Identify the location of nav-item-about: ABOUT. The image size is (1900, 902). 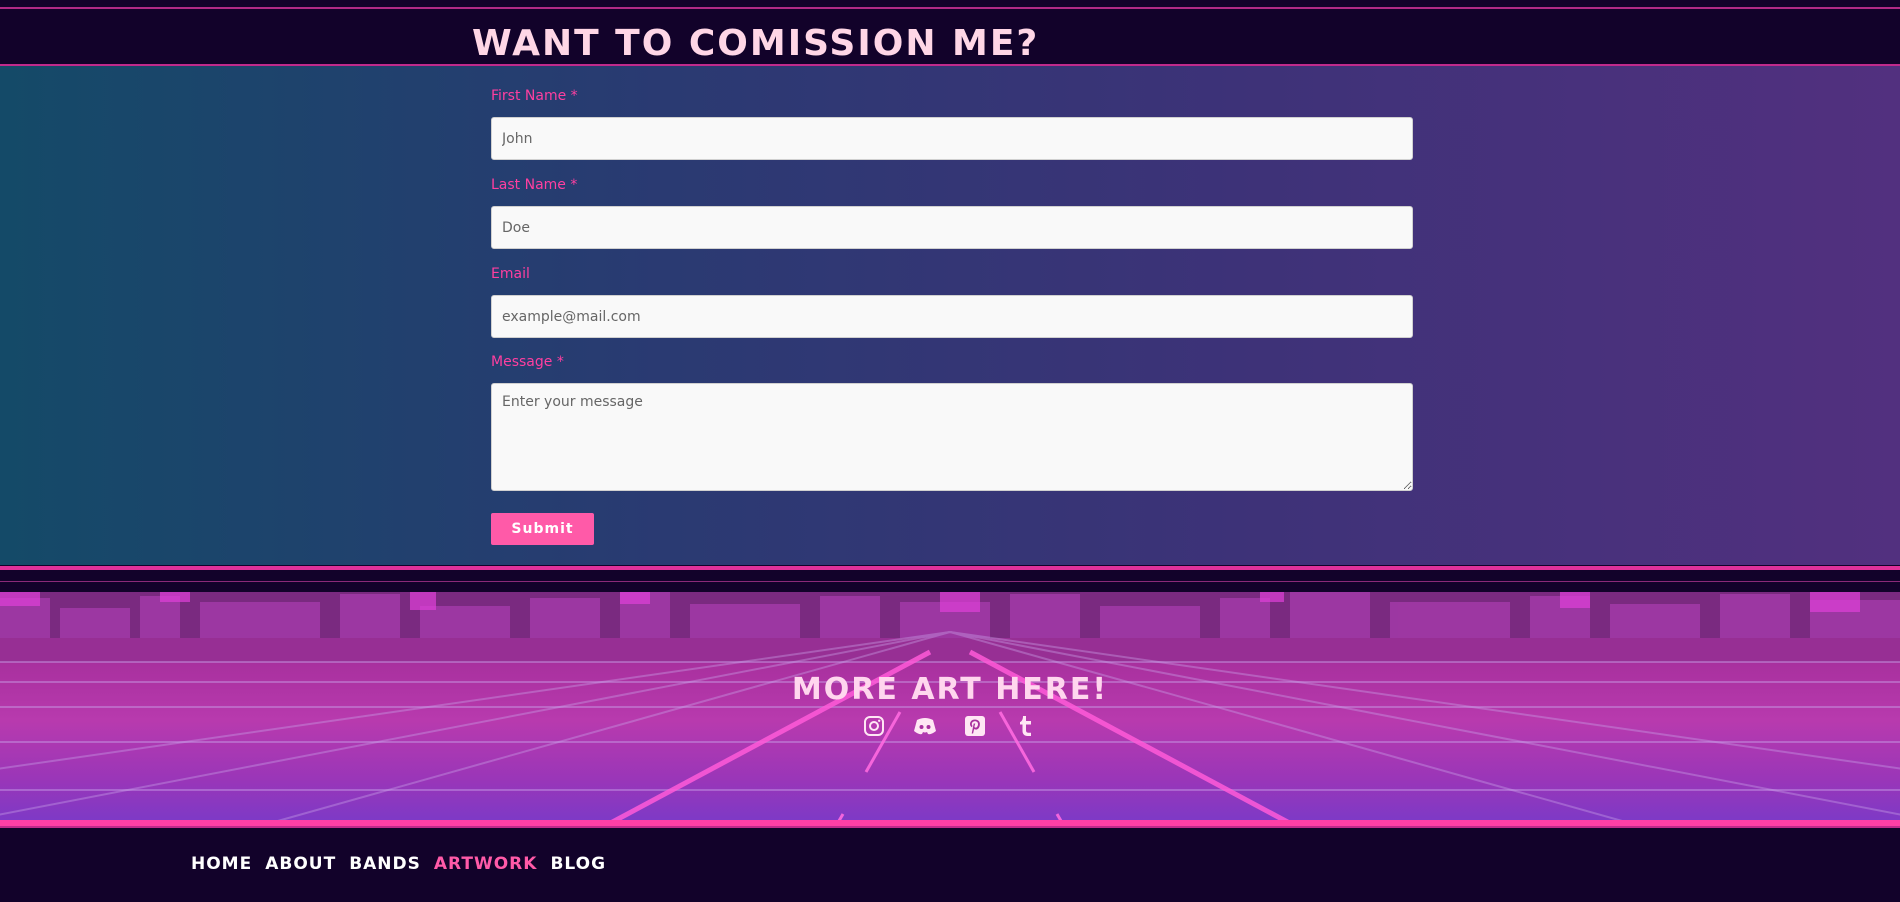
(300, 864).